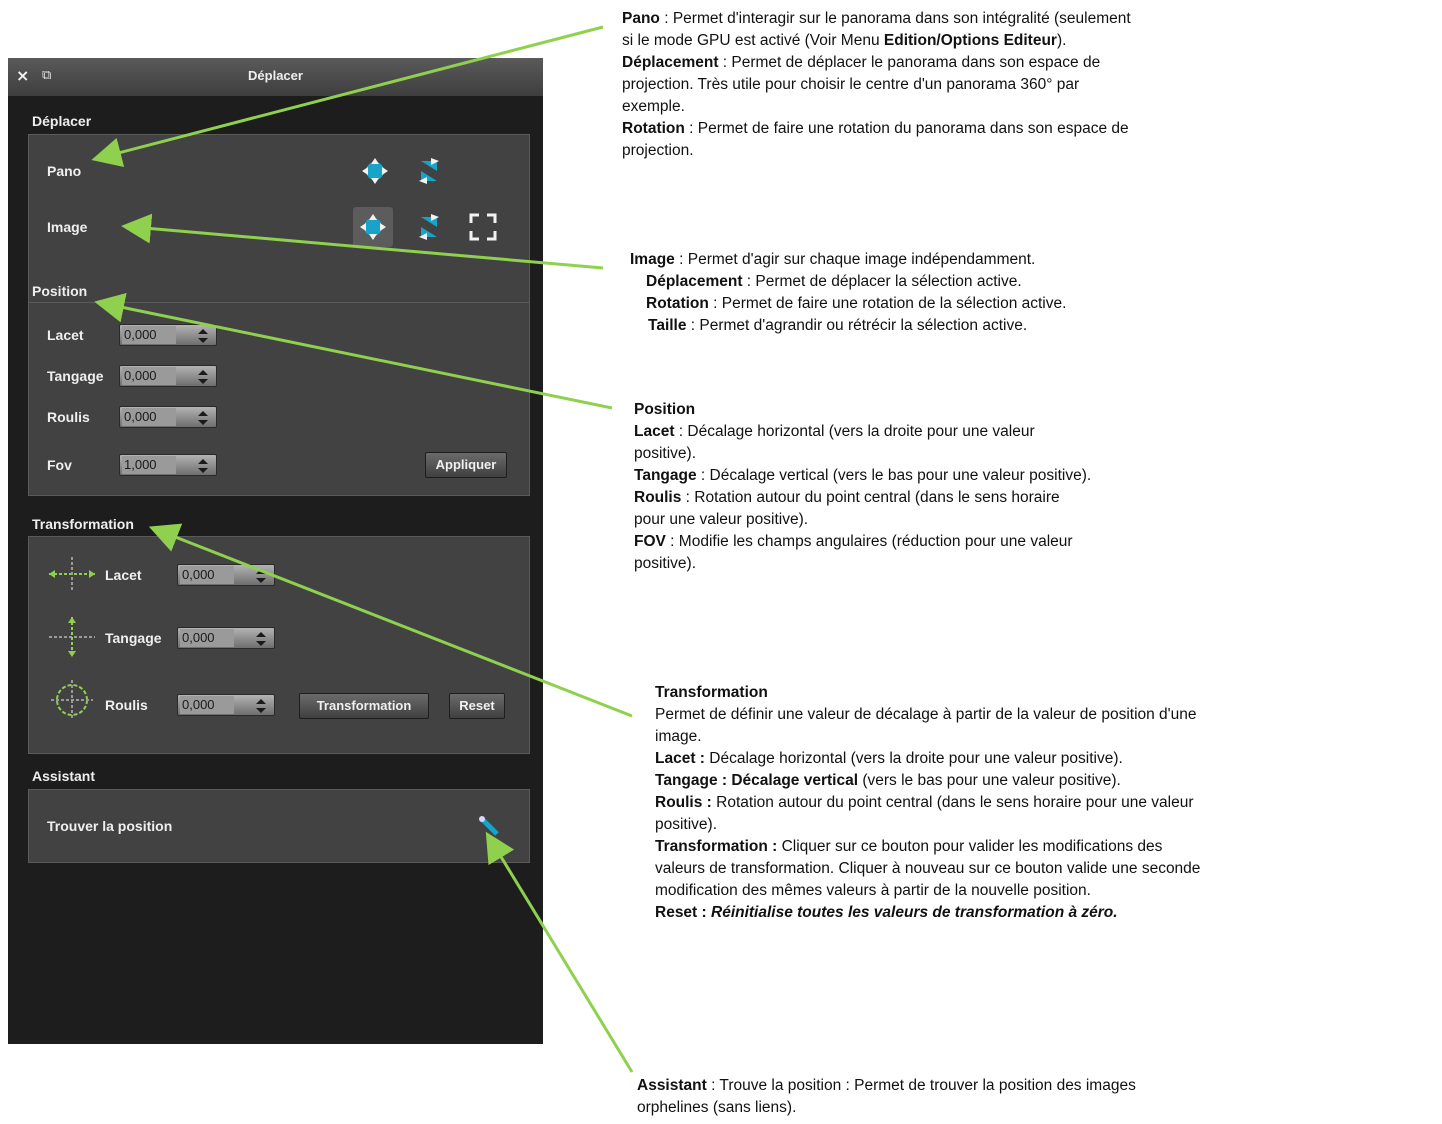 Image resolution: width=1442 pixels, height=1124 pixels. I want to click on anno-transformation-text: image., so click(678, 736).